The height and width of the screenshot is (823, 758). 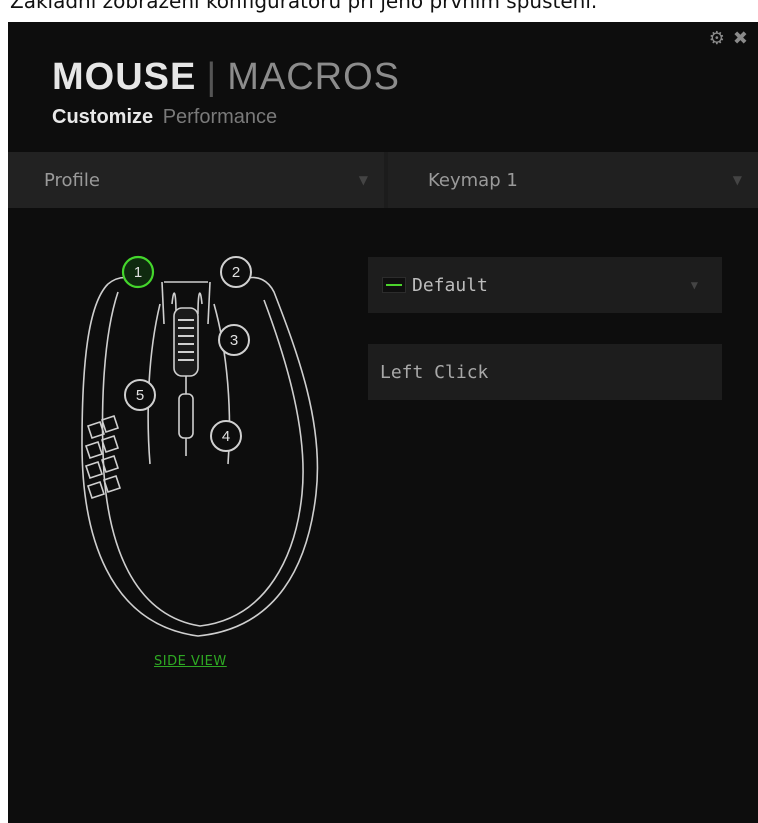 I want to click on mouse-button-2-label: 2, so click(x=236, y=272).